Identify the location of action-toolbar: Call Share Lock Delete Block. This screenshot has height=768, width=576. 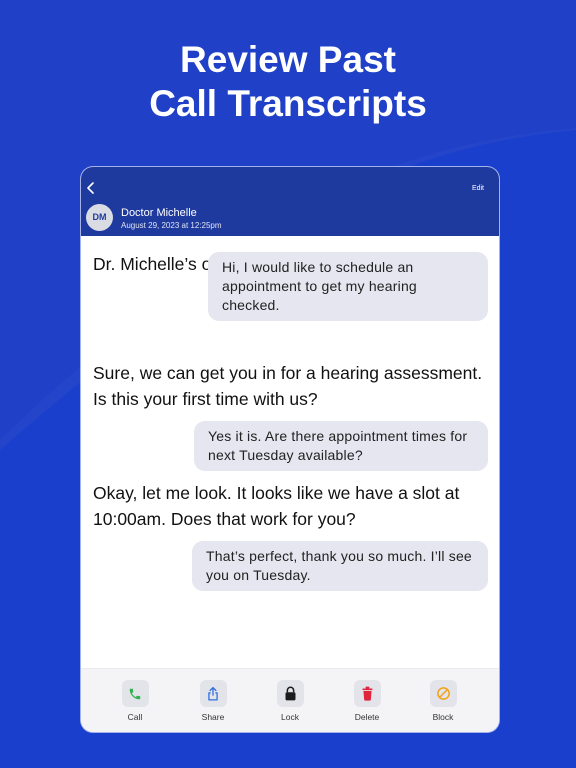
(290, 700).